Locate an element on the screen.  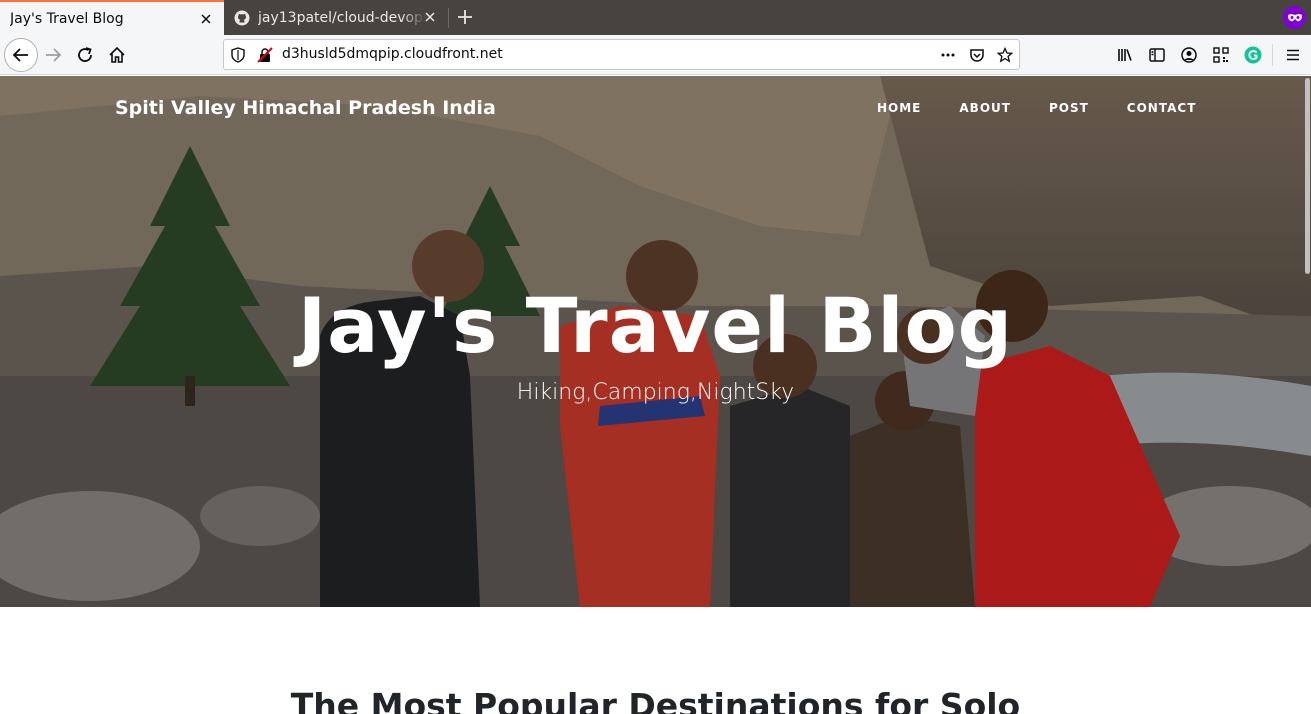
hamburger-menu-icon is located at coordinates (1293, 55).